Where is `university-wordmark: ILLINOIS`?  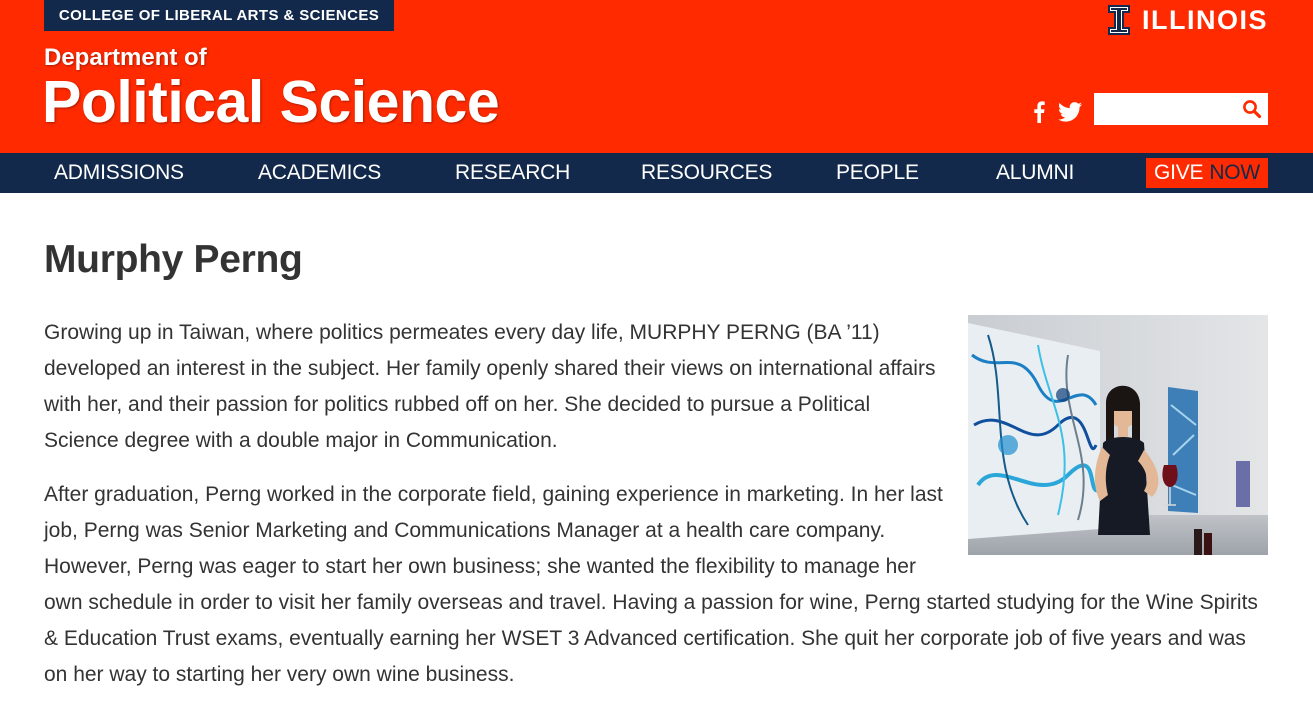
university-wordmark: ILLINOIS is located at coordinates (1205, 19).